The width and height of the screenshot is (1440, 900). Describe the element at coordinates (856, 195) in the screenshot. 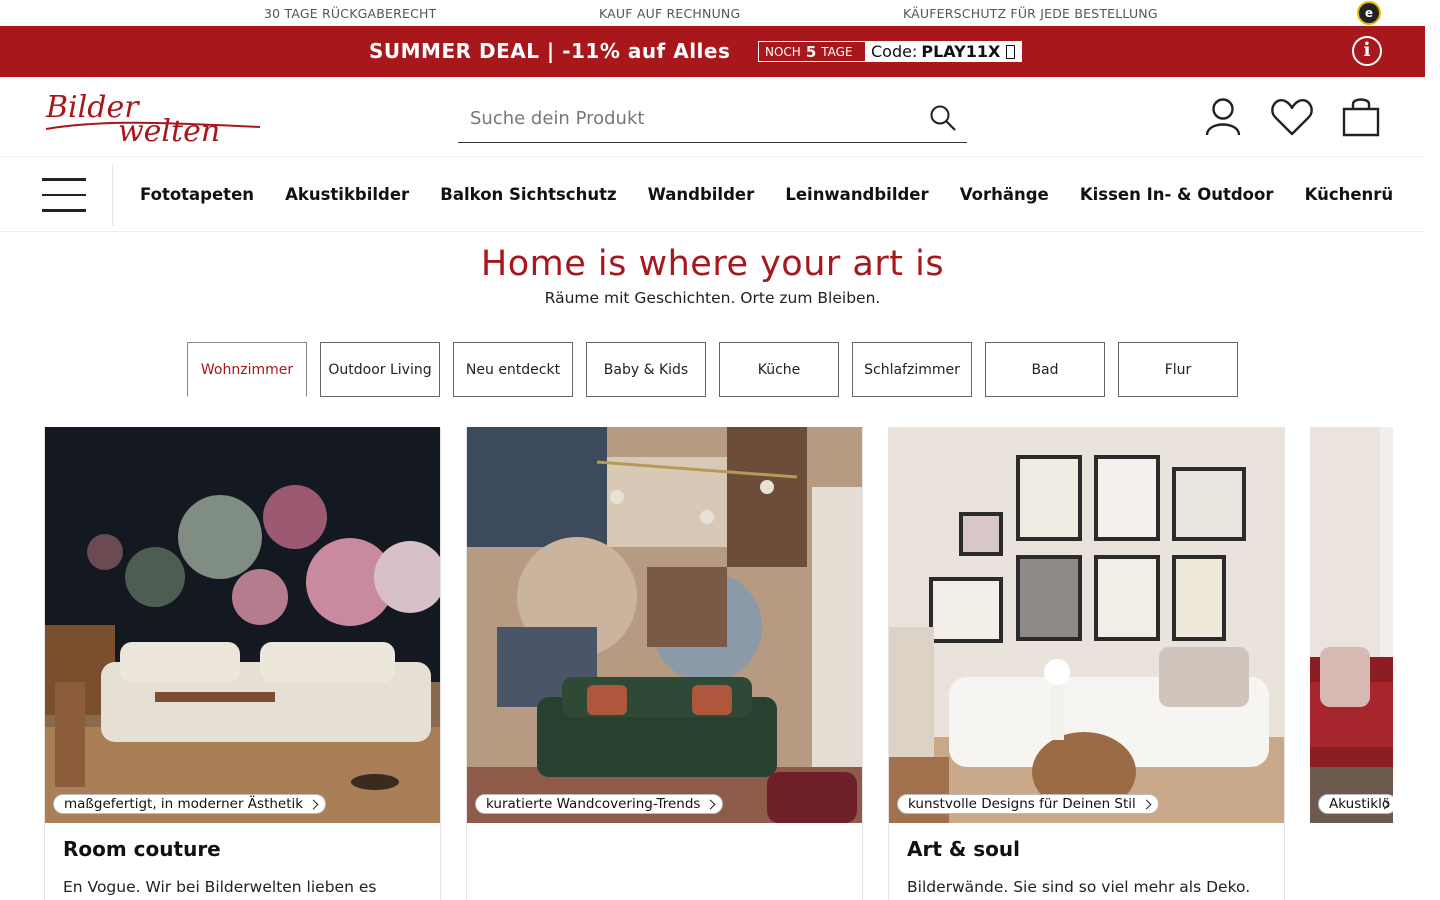

I see `nav-item-leinwandbilder: Leinwandbilder` at that location.